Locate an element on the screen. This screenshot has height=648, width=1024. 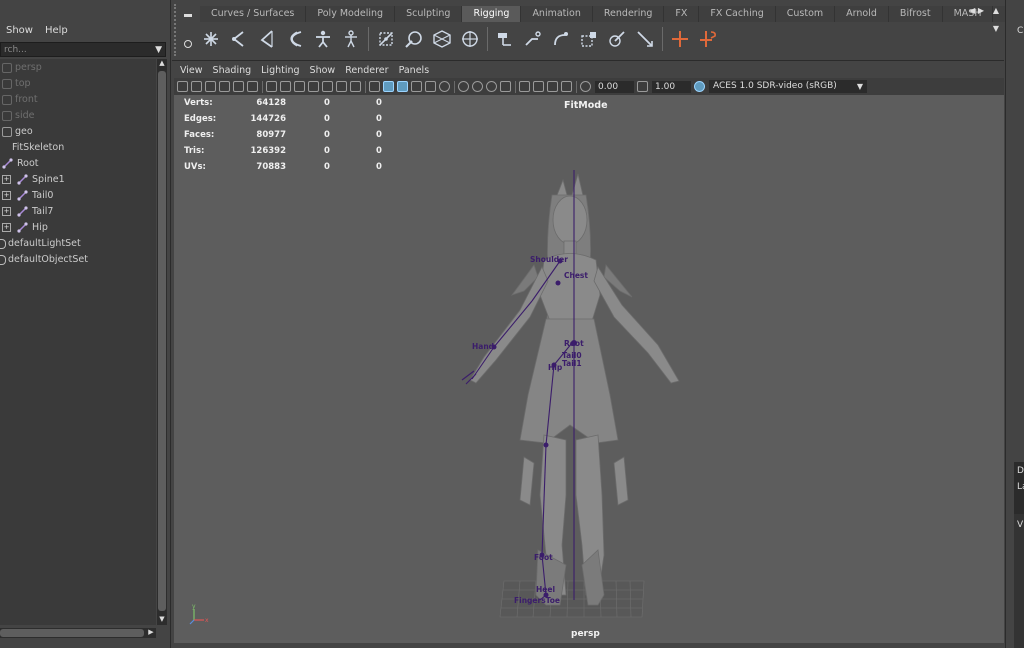
aim-constraint-icon is located at coordinates (617, 39).